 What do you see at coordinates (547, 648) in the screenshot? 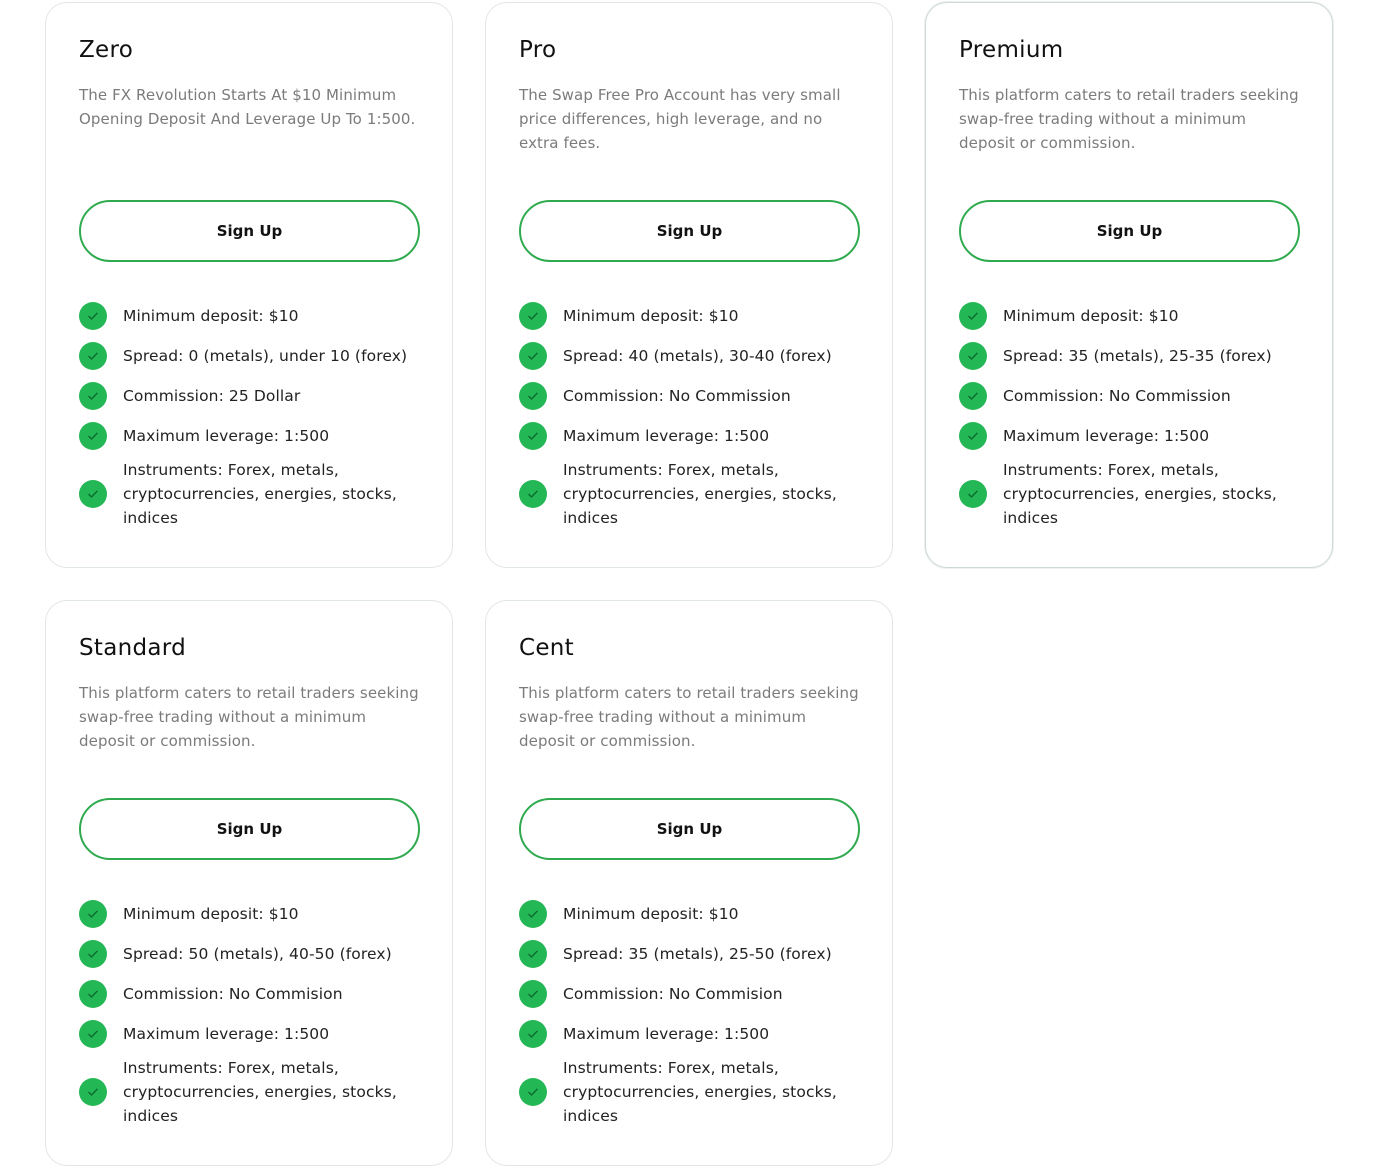
I see `plan-title: Cent` at bounding box center [547, 648].